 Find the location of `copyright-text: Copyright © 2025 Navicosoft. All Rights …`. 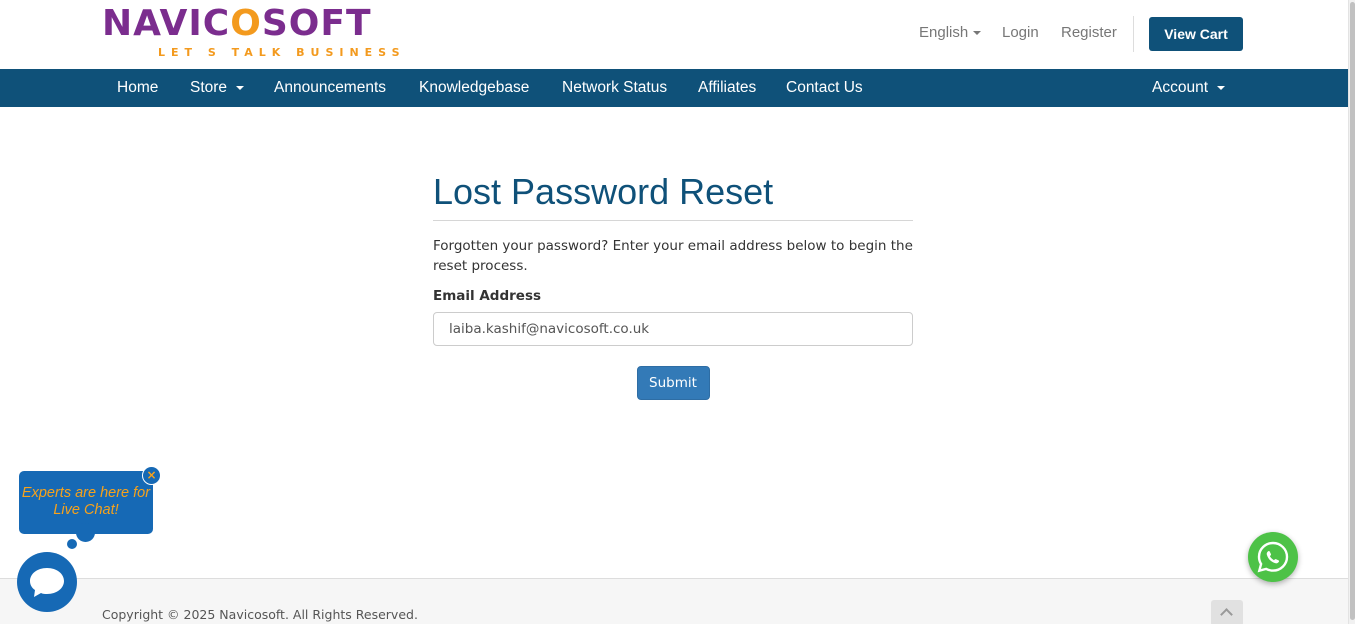

copyright-text: Copyright © 2025 Navicosoft. All Rights … is located at coordinates (260, 614).